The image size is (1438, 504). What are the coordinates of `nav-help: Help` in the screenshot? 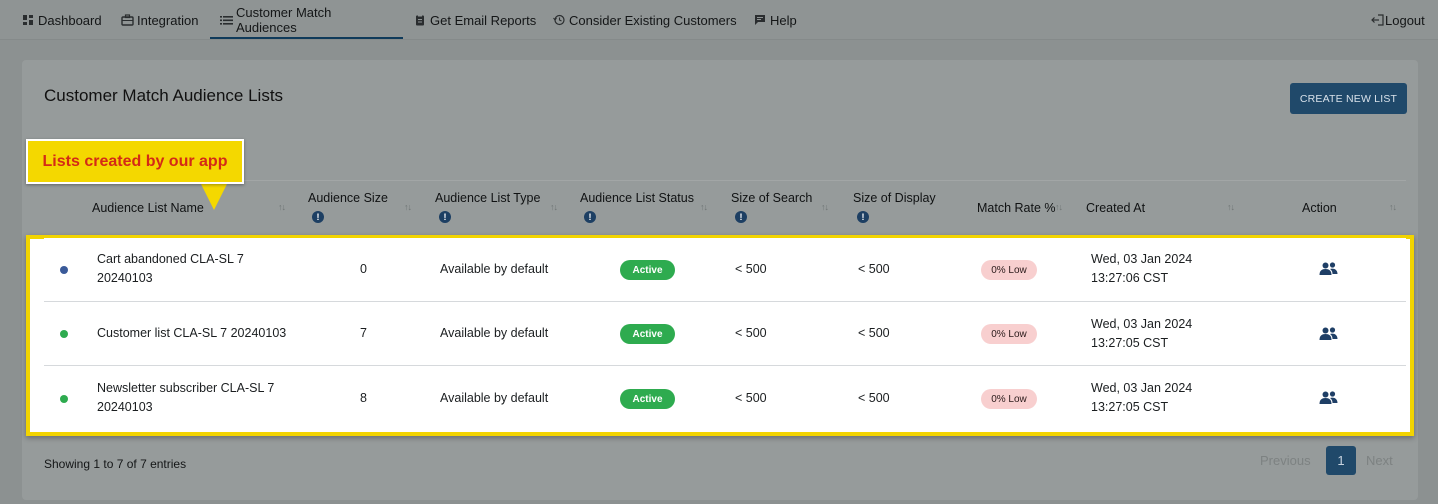 It's located at (775, 20).